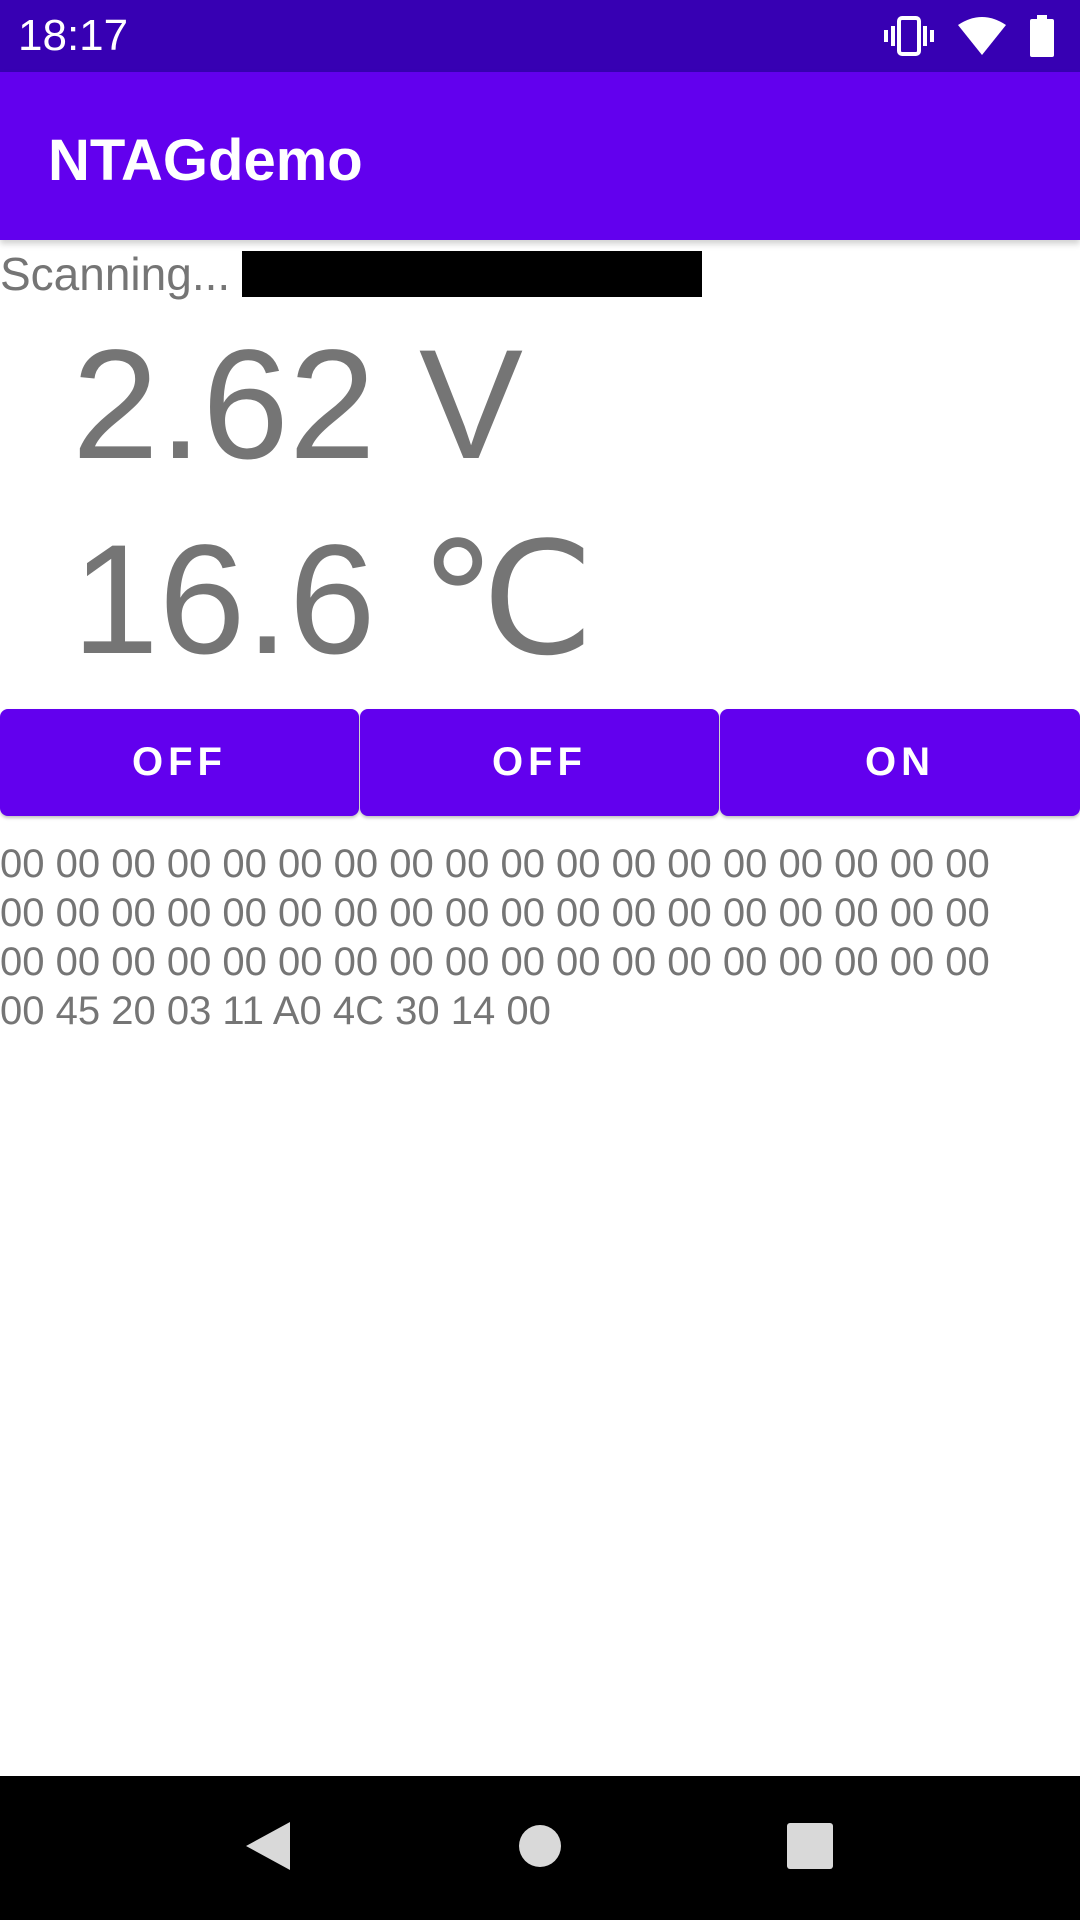  What do you see at coordinates (540, 156) in the screenshot?
I see `app-bar: NTAGdemo` at bounding box center [540, 156].